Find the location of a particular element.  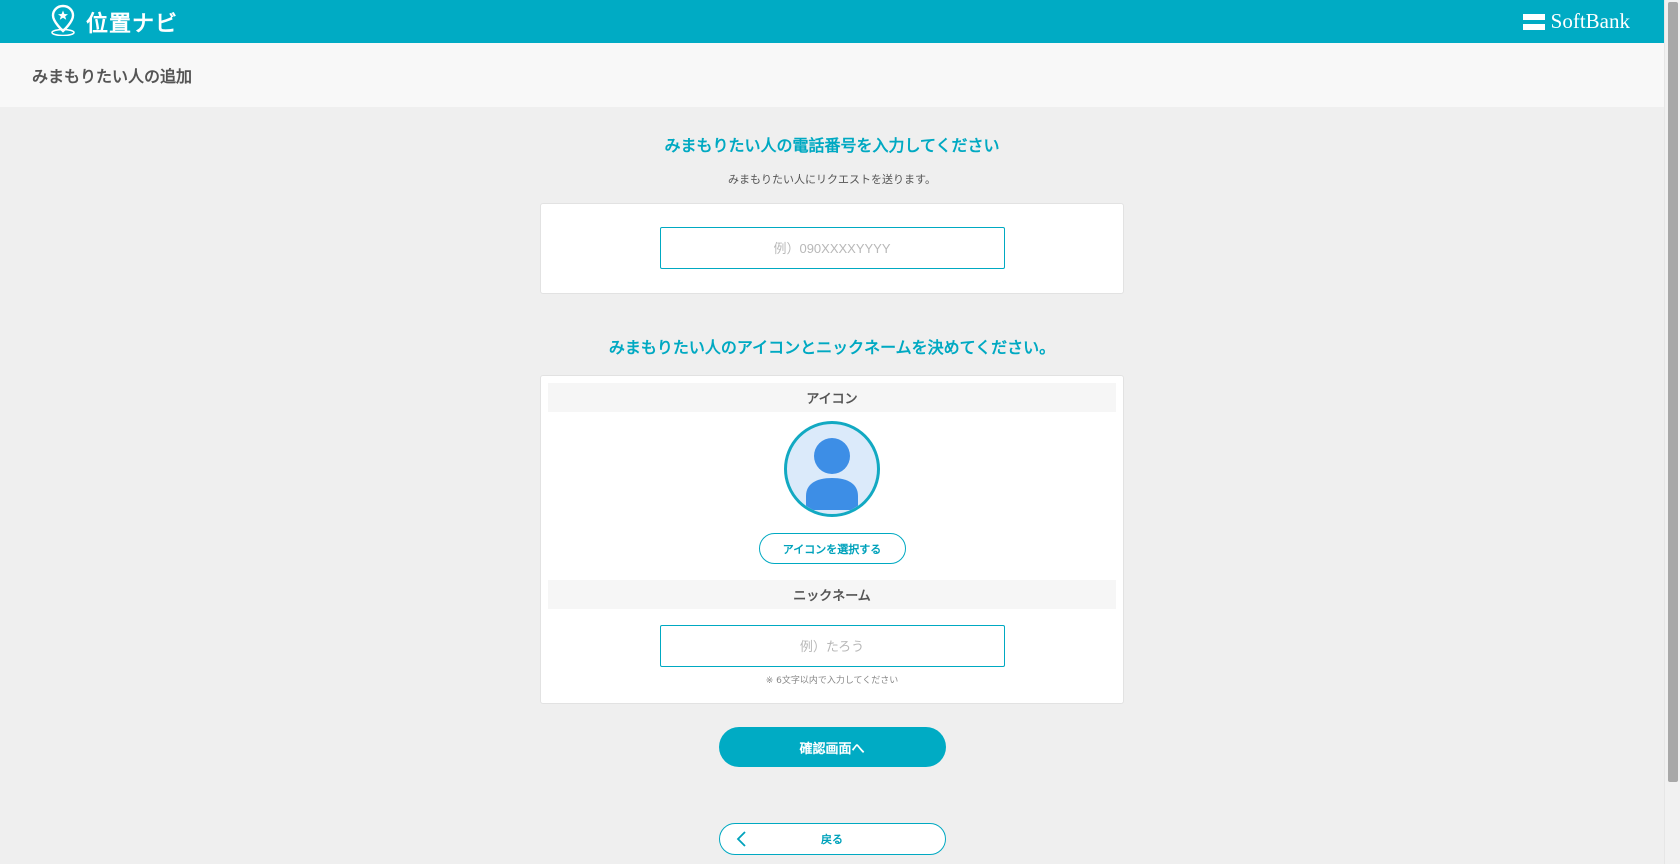

app-header: 位置ナビ SoftBank is located at coordinates (832, 21).